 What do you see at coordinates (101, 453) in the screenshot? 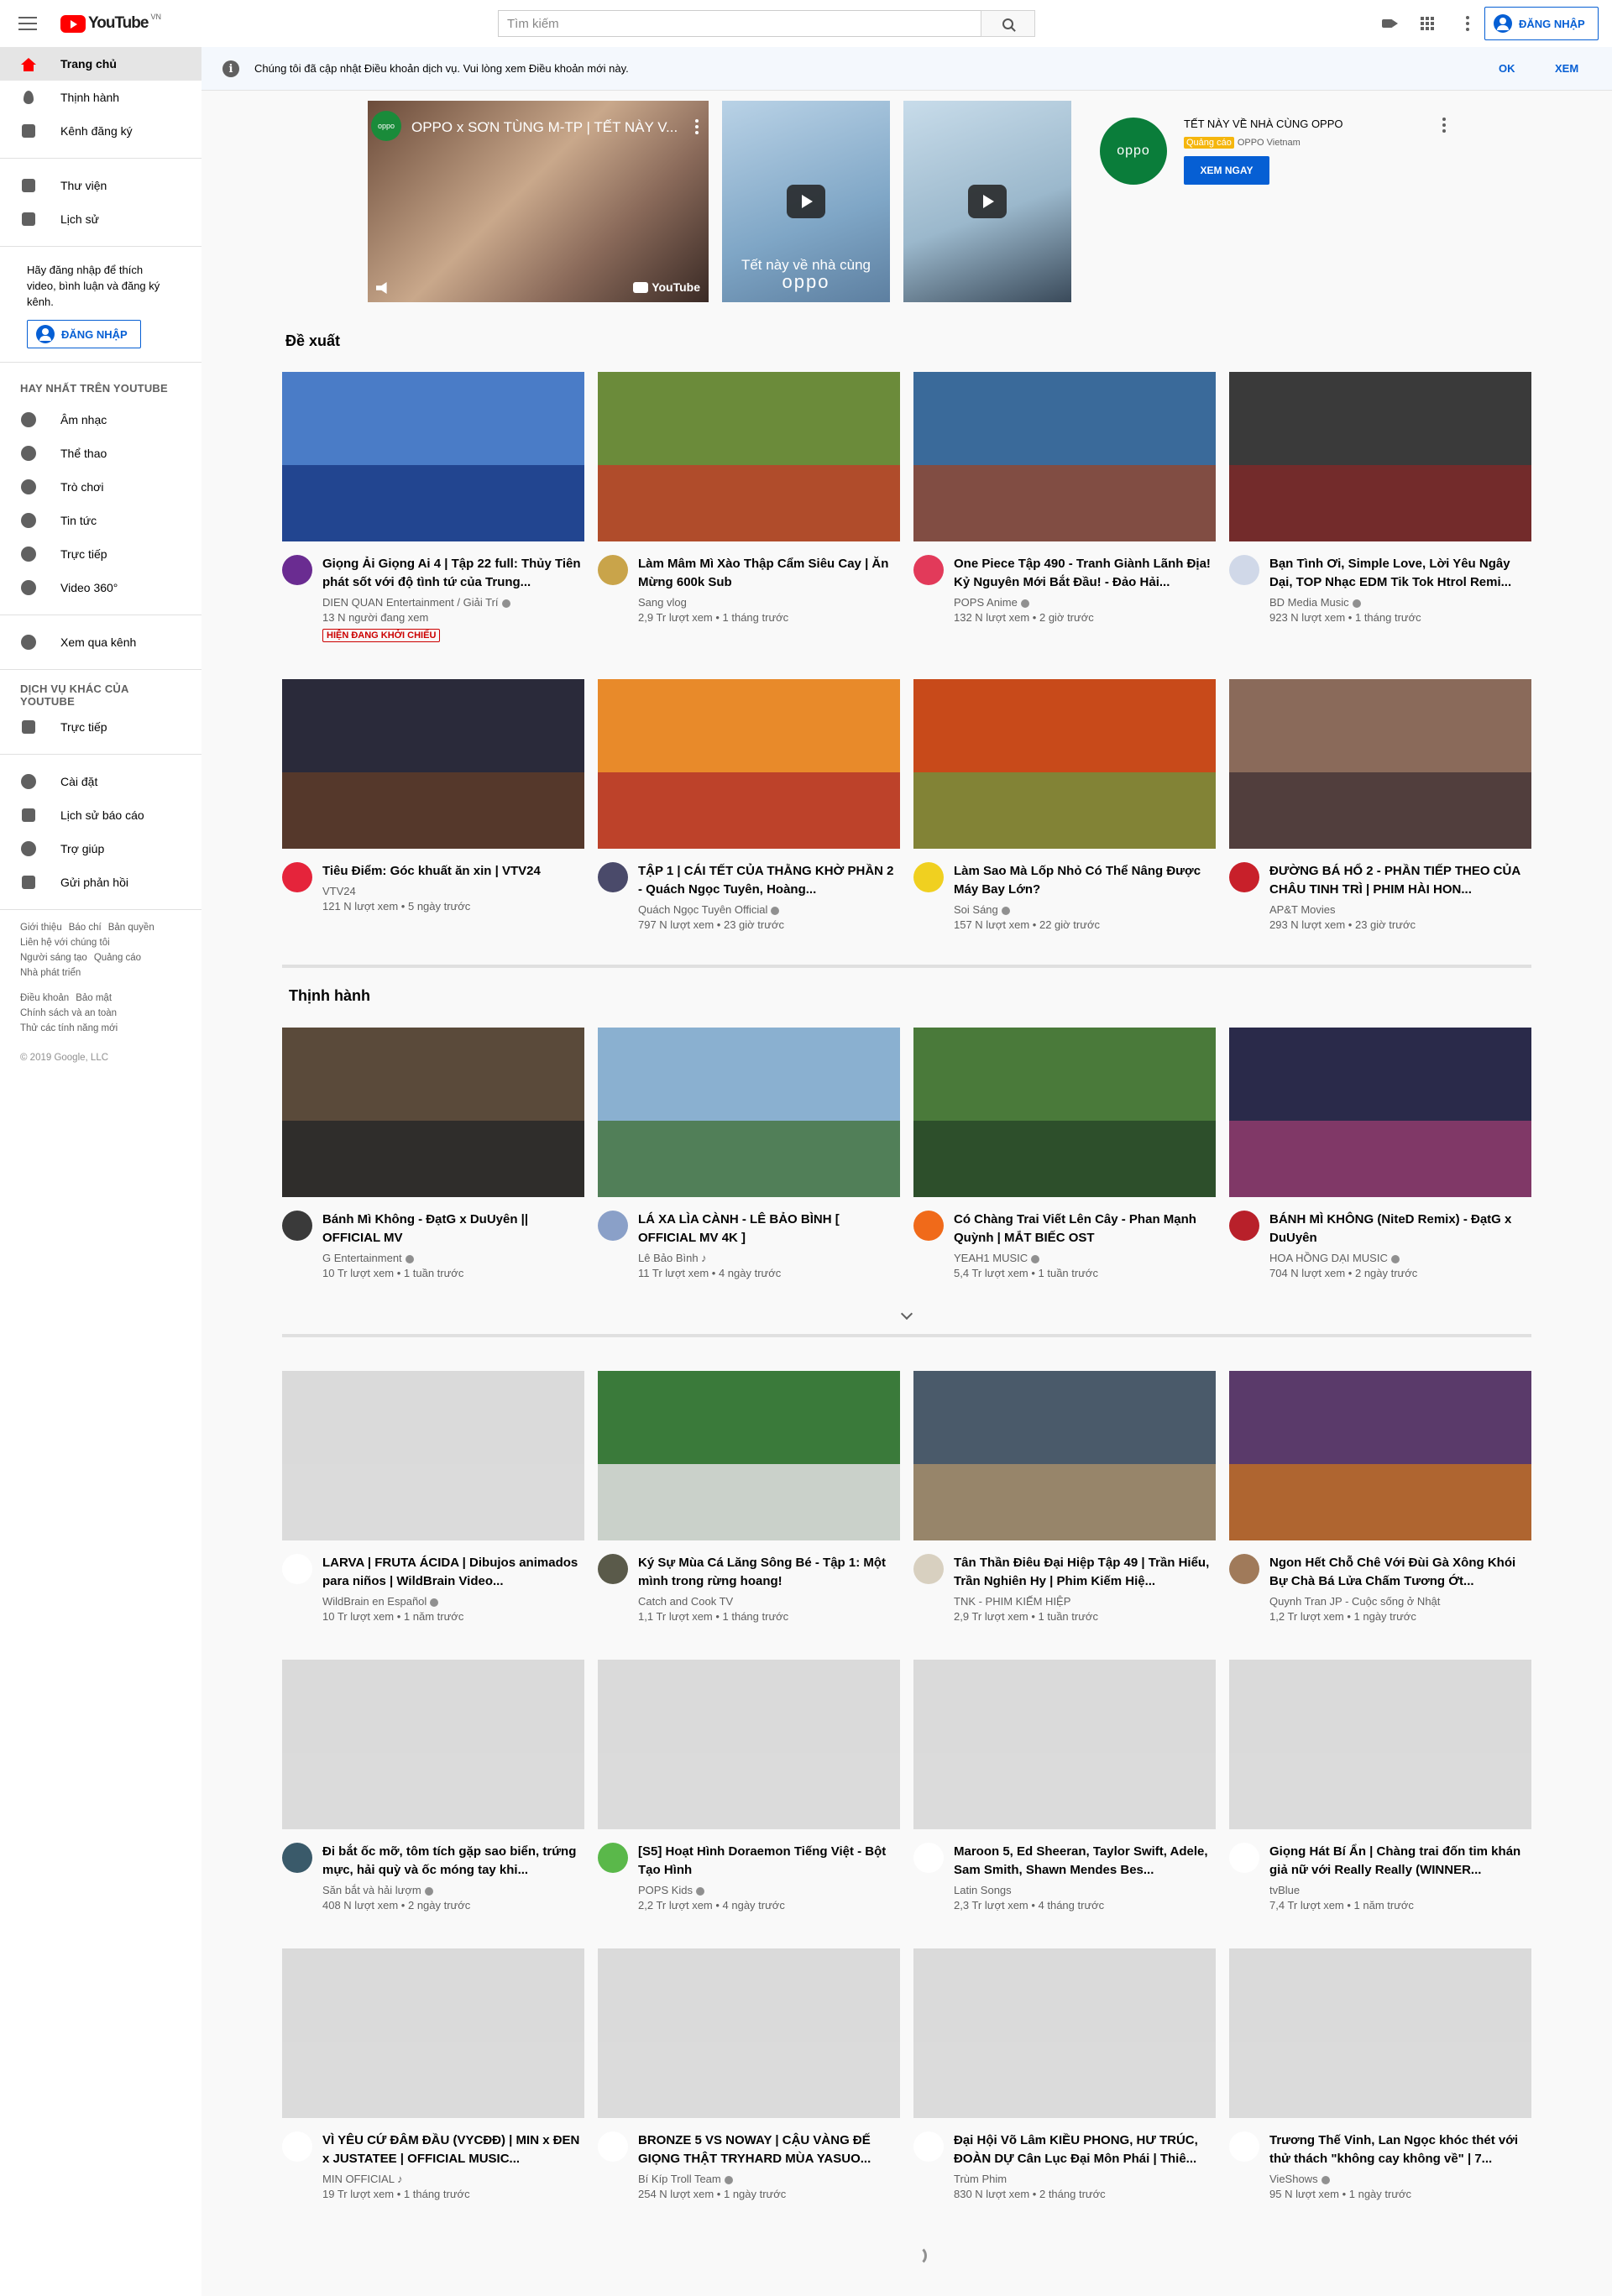
I see `sidebar-item-sports: Thể thao` at bounding box center [101, 453].